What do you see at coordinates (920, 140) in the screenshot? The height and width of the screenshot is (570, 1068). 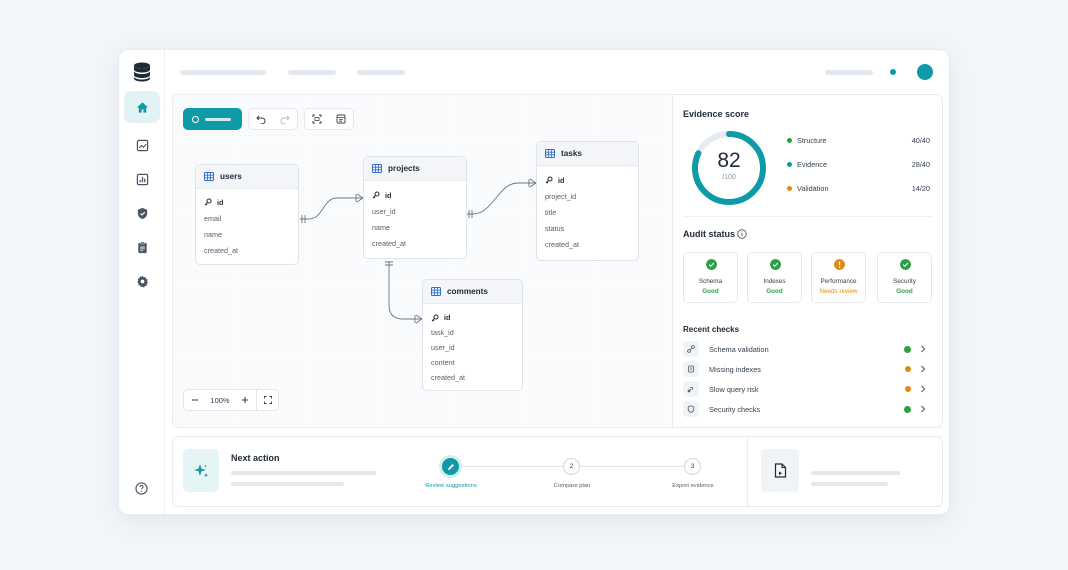 I see `breakdown-value: 40/40` at bounding box center [920, 140].